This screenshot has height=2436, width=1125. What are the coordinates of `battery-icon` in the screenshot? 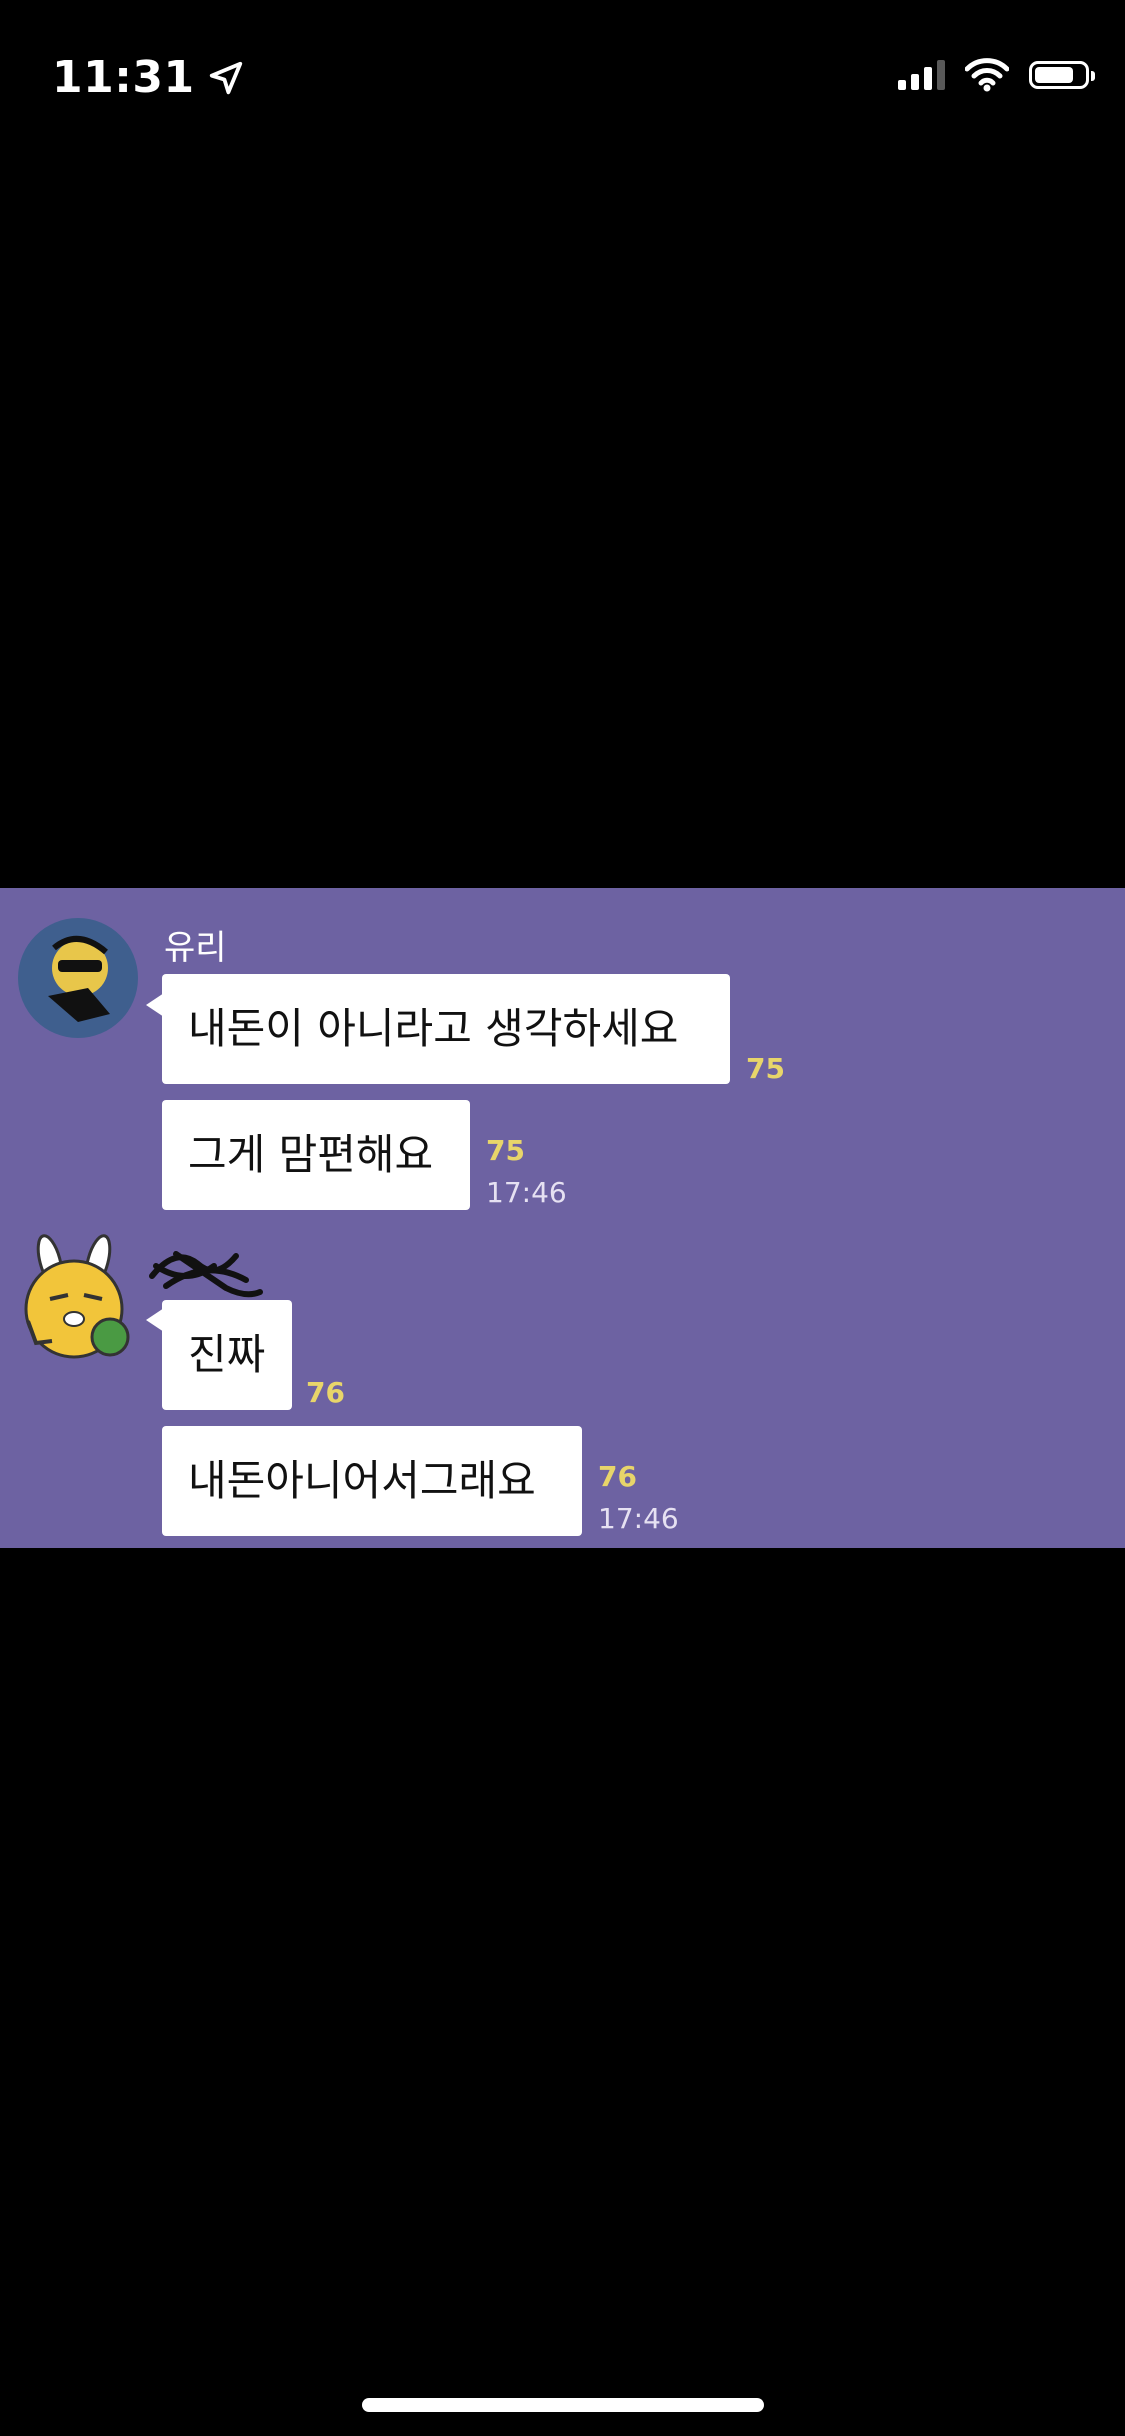 It's located at (1062, 75).